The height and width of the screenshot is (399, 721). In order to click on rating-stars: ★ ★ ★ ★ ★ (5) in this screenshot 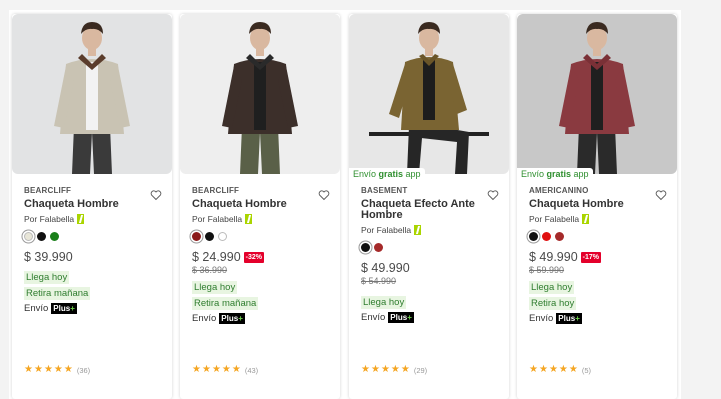, I will do `click(560, 370)`.